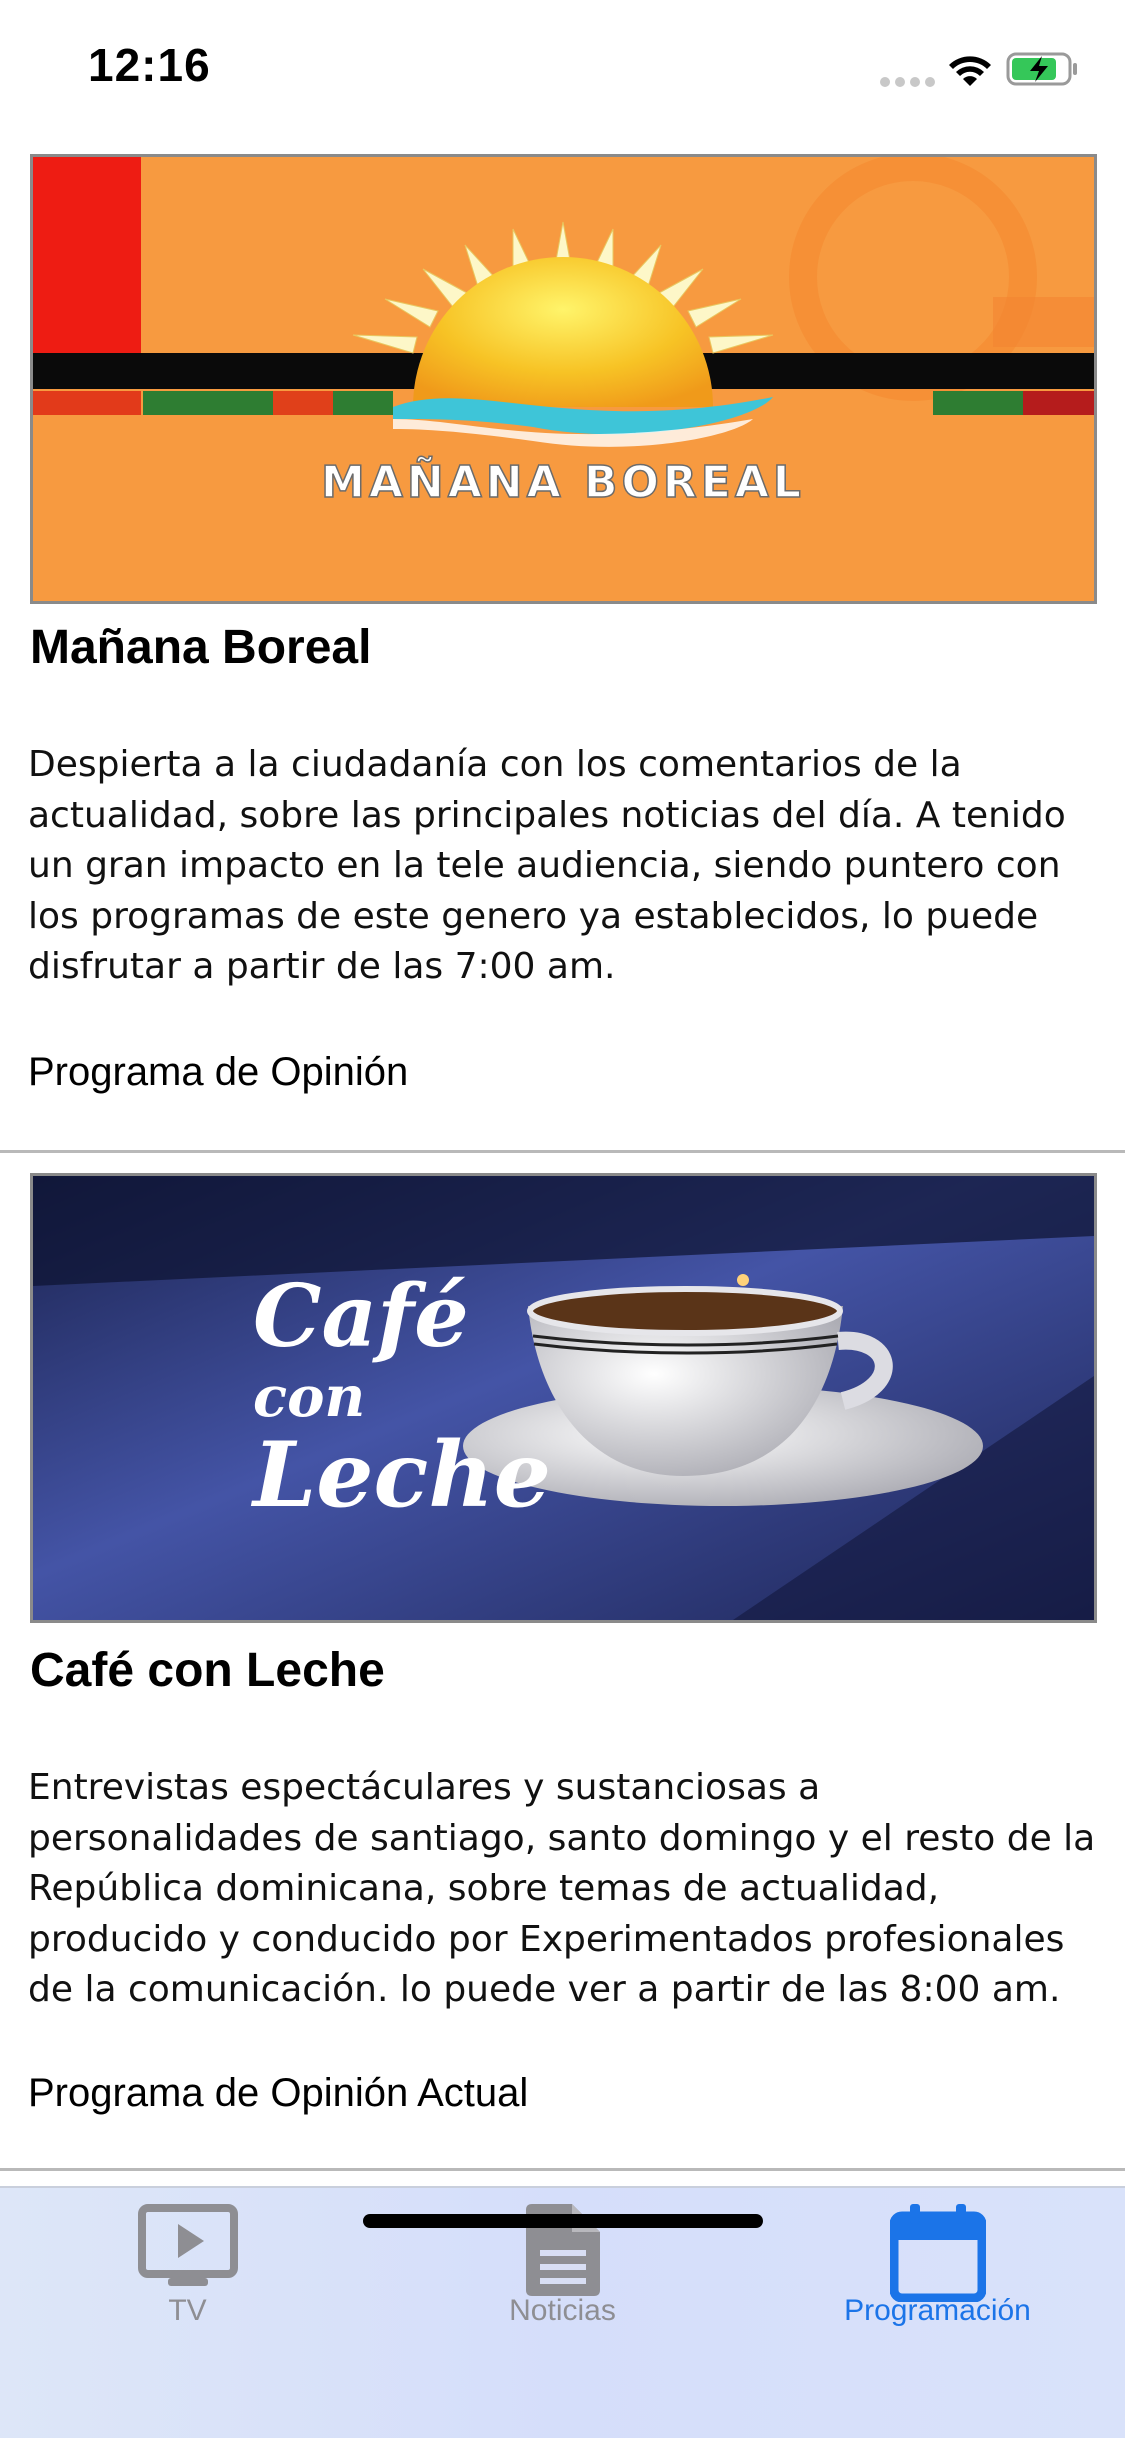 This screenshot has height=2438, width=1125. What do you see at coordinates (400, 1475) in the screenshot?
I see `banner-text-3: Leche` at bounding box center [400, 1475].